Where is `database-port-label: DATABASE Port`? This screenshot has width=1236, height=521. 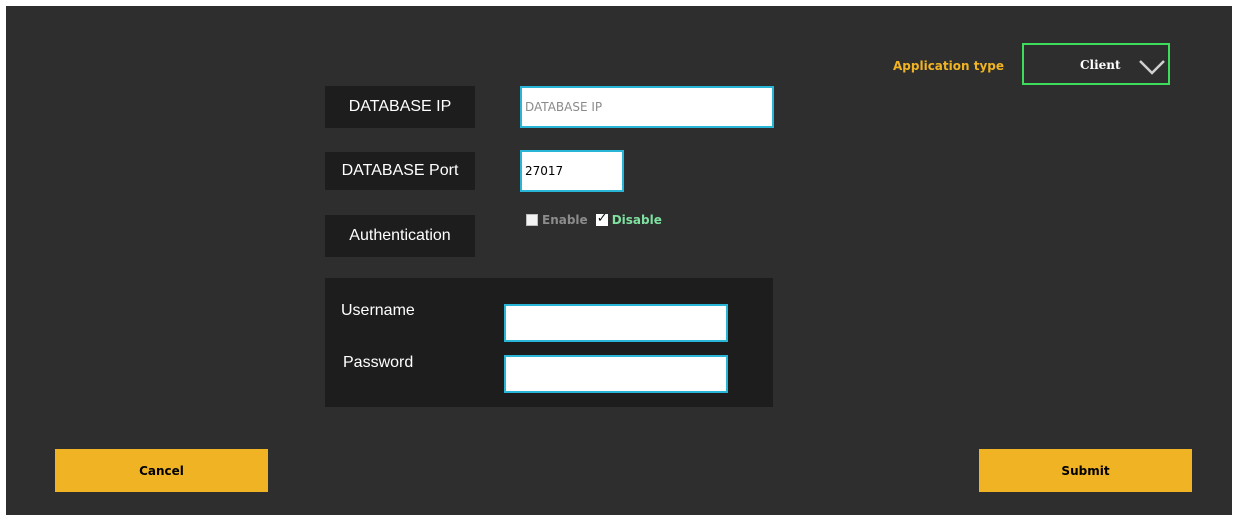
database-port-label: DATABASE Port is located at coordinates (400, 171).